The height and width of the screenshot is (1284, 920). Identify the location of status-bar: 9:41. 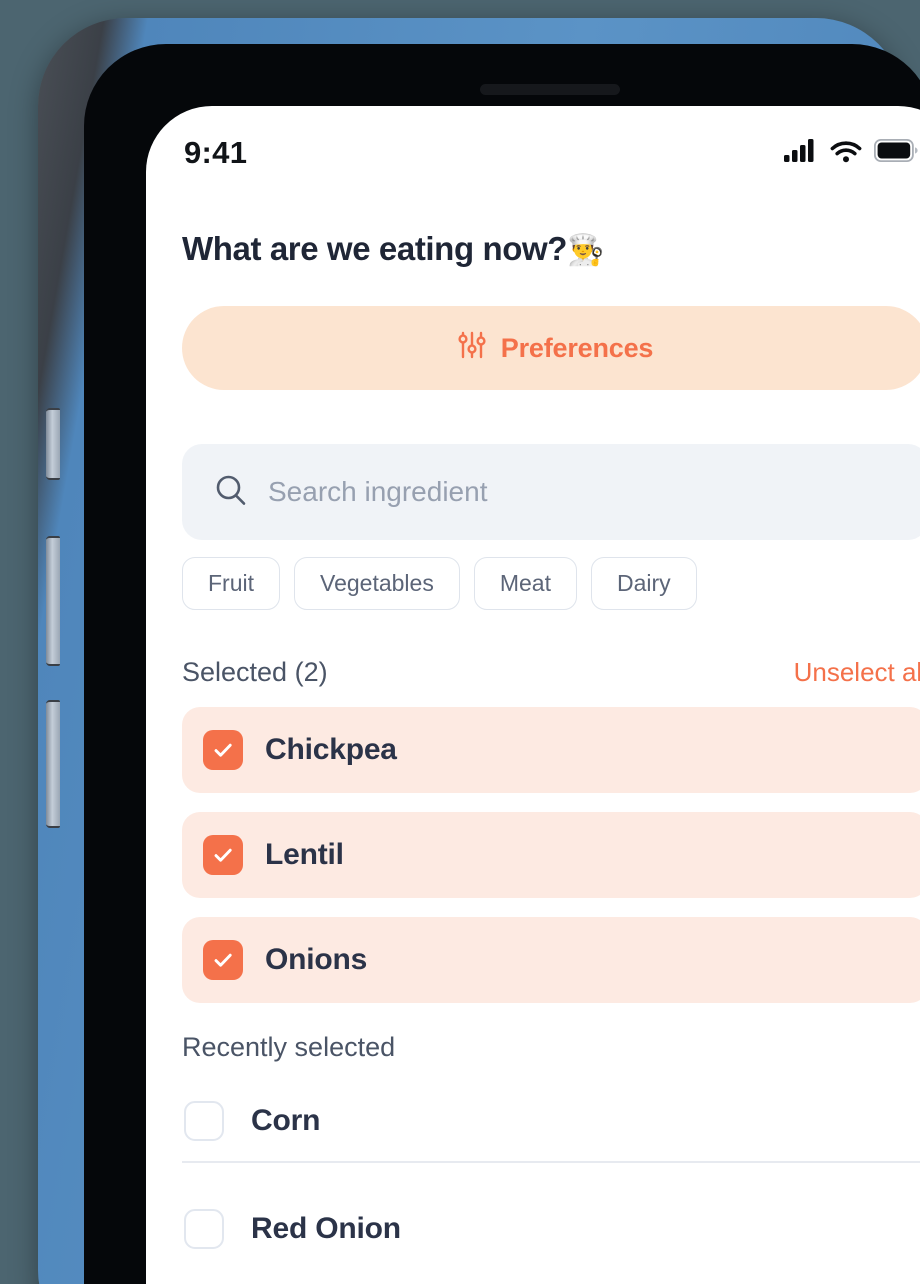
(533, 142).